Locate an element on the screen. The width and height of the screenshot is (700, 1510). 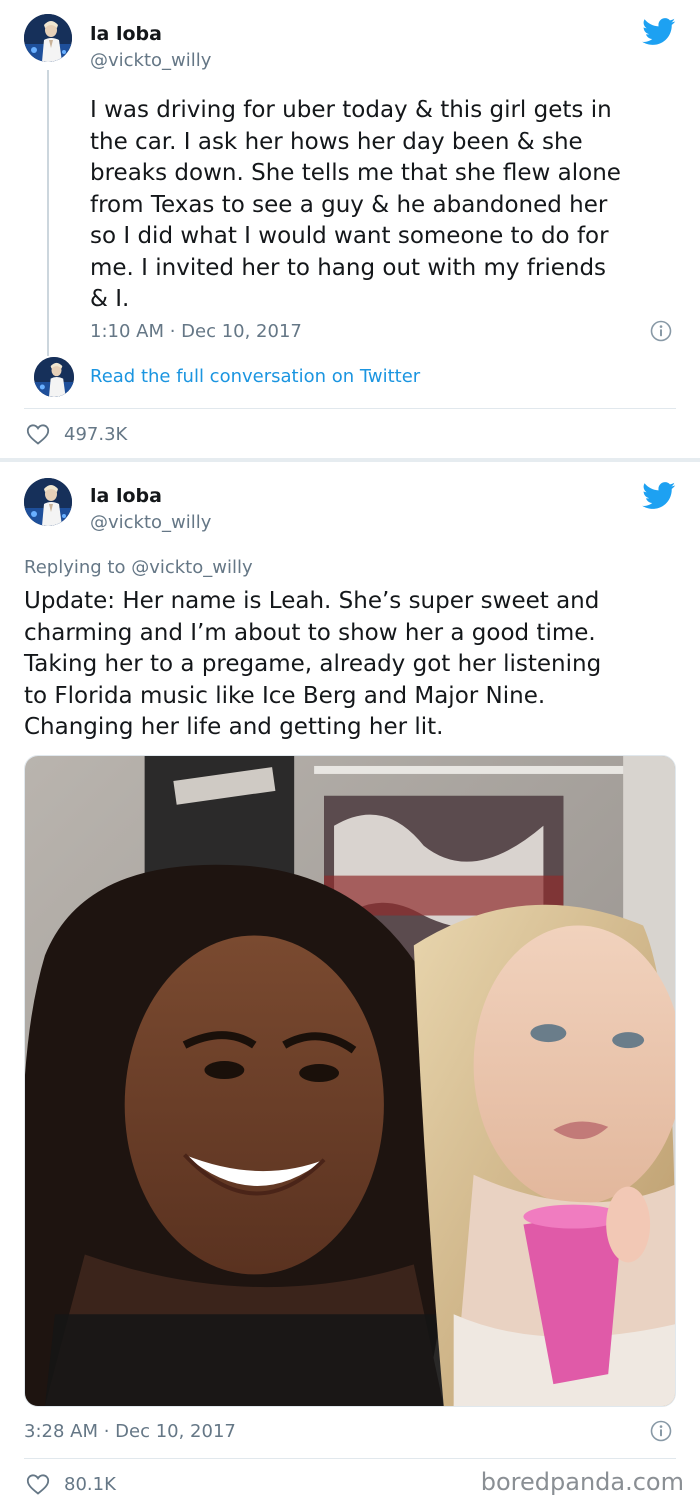
read-conversation-link: Read the full conversation on Twitter is located at coordinates (255, 377).